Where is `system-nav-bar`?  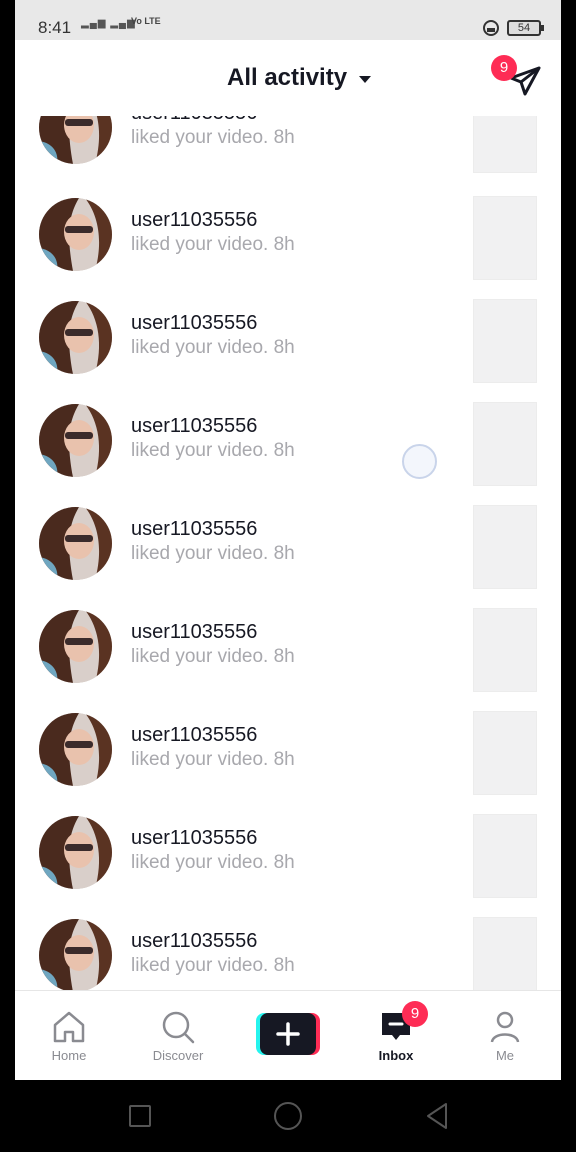
system-nav-bar is located at coordinates (288, 1116).